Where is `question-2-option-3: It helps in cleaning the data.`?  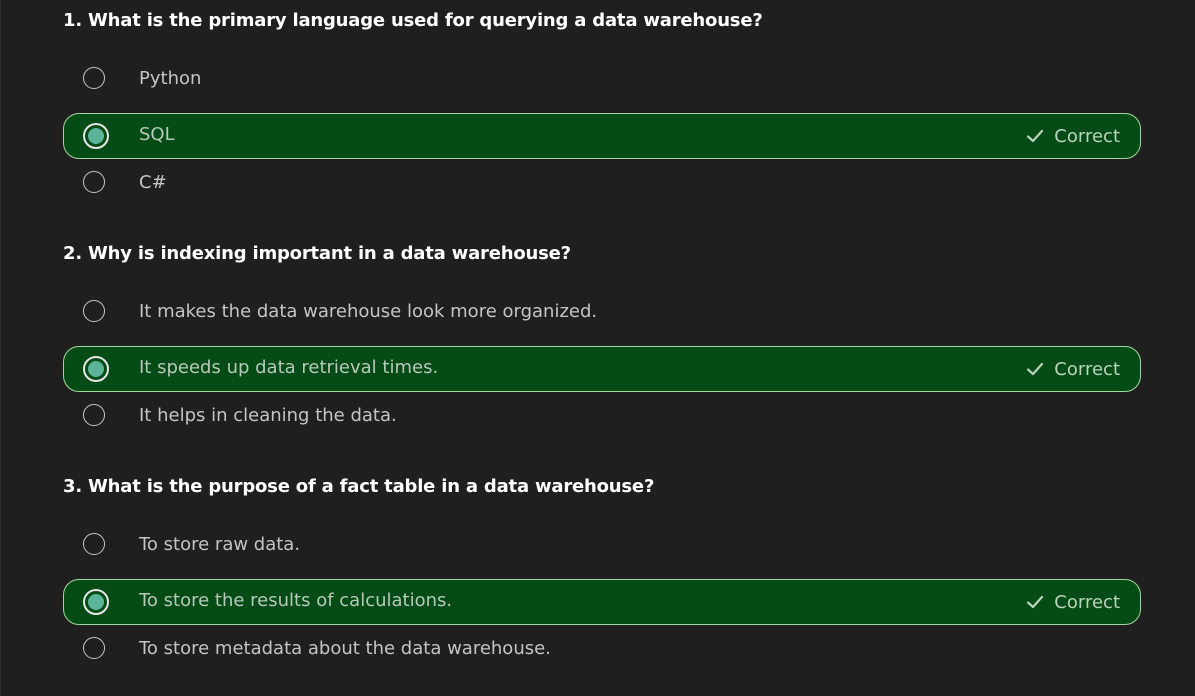 question-2-option-3: It helps in cleaning the data. is located at coordinates (602, 417).